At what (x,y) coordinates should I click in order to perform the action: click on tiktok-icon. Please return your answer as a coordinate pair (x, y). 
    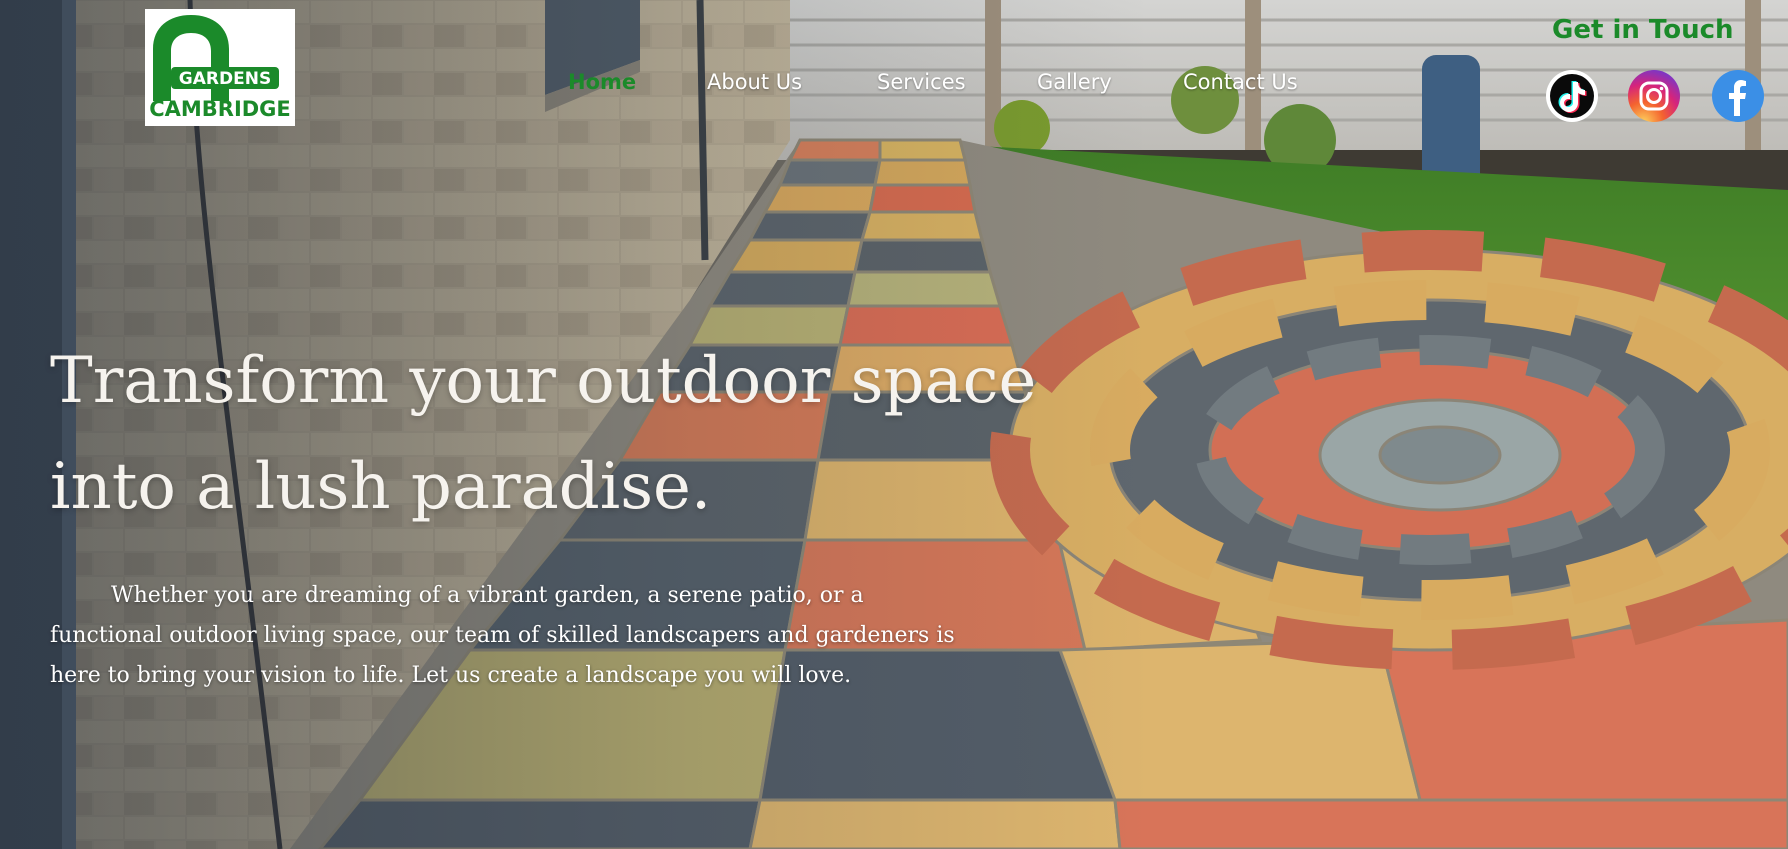
    Looking at the image, I should click on (1572, 96).